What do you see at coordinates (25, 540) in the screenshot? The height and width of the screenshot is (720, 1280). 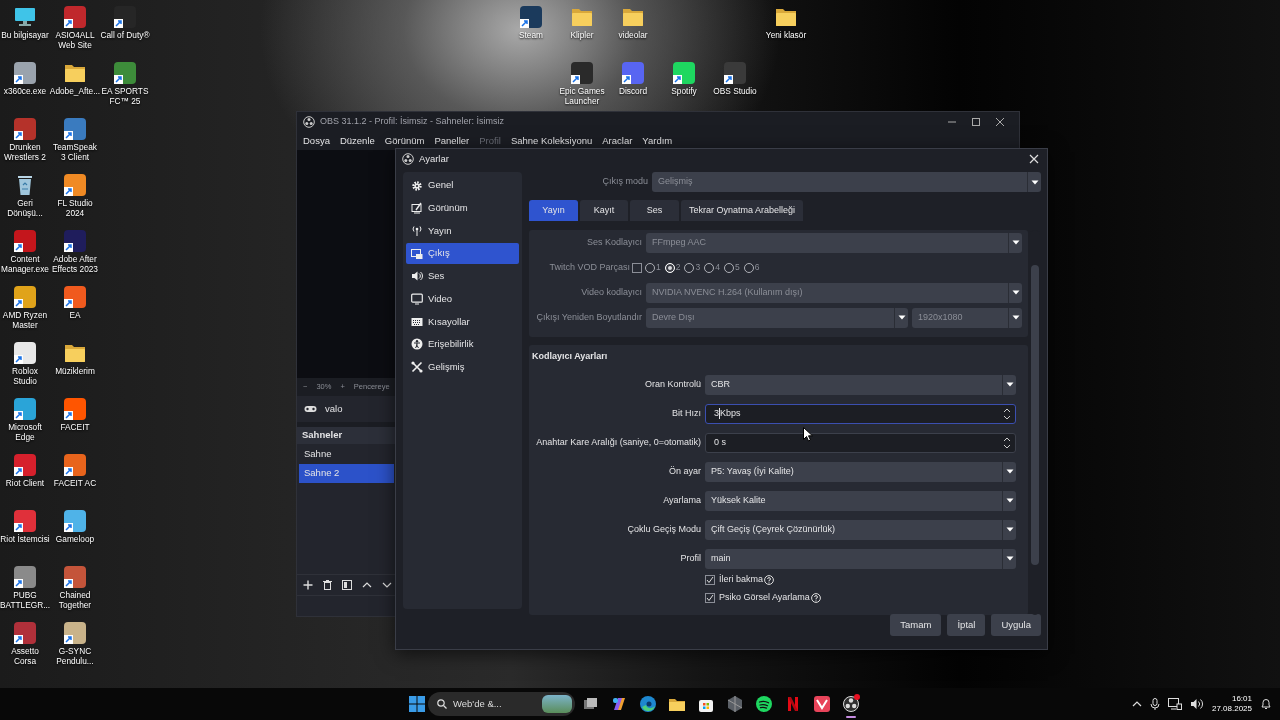 I see `desktop-icon-label: Riot İstemcisi` at bounding box center [25, 540].